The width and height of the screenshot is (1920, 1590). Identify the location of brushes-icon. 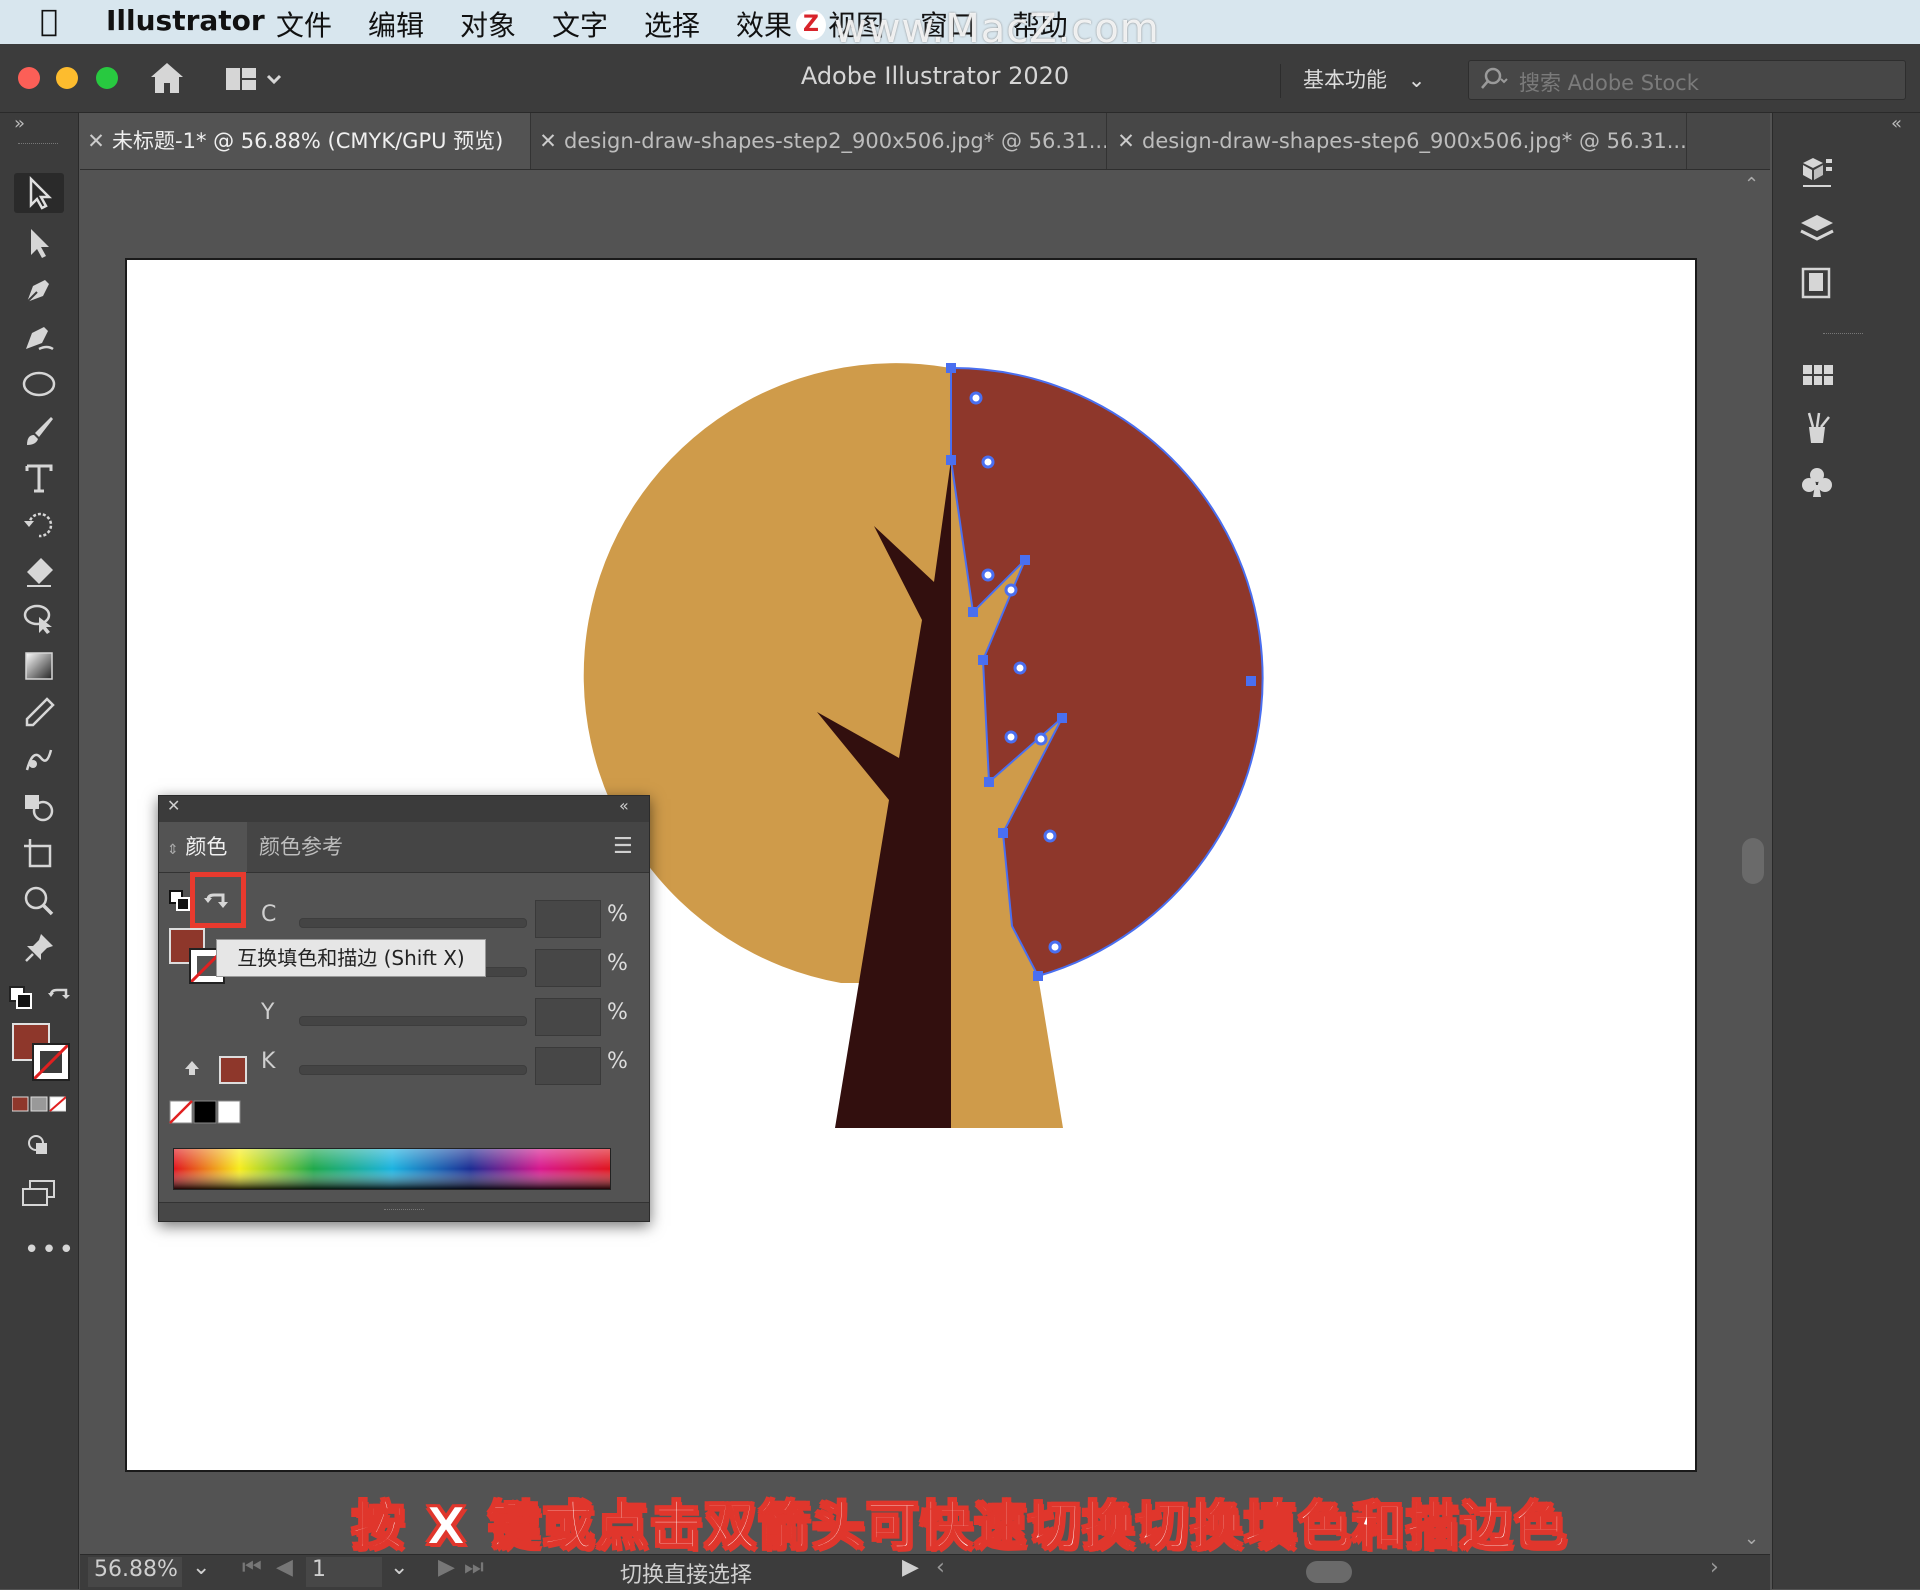
(1819, 431).